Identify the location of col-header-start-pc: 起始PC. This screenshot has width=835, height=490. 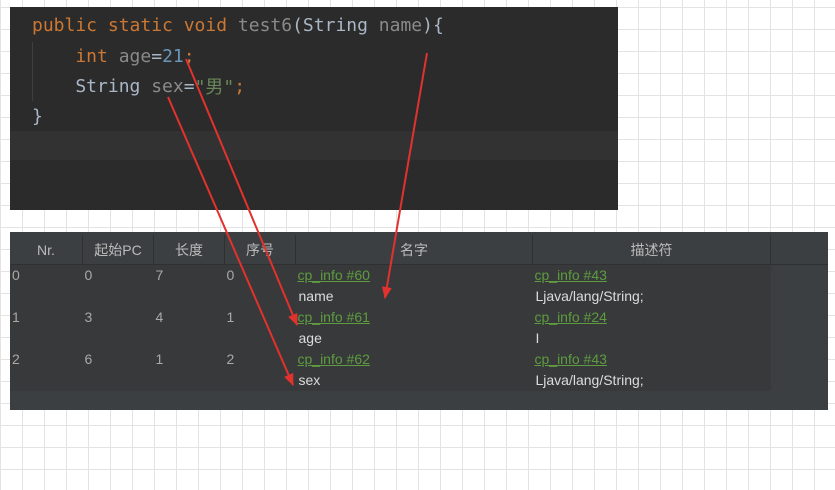
(118, 250).